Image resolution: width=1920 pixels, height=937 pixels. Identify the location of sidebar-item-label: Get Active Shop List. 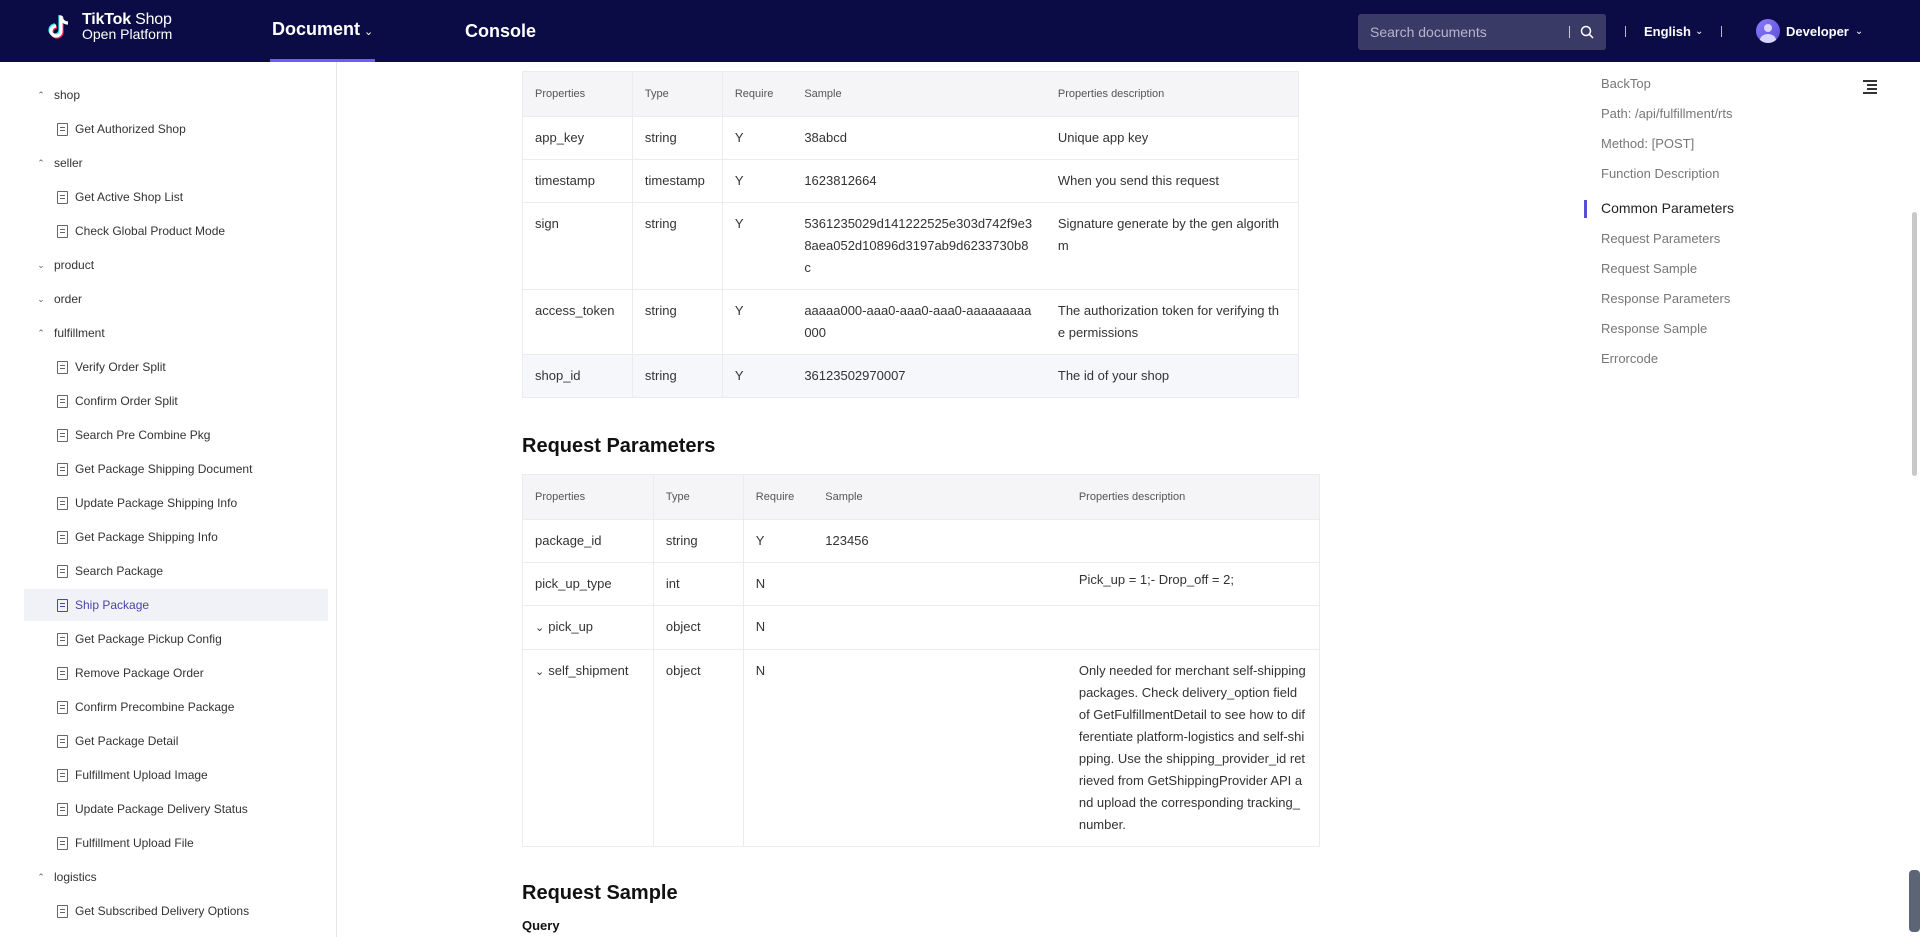
(129, 197).